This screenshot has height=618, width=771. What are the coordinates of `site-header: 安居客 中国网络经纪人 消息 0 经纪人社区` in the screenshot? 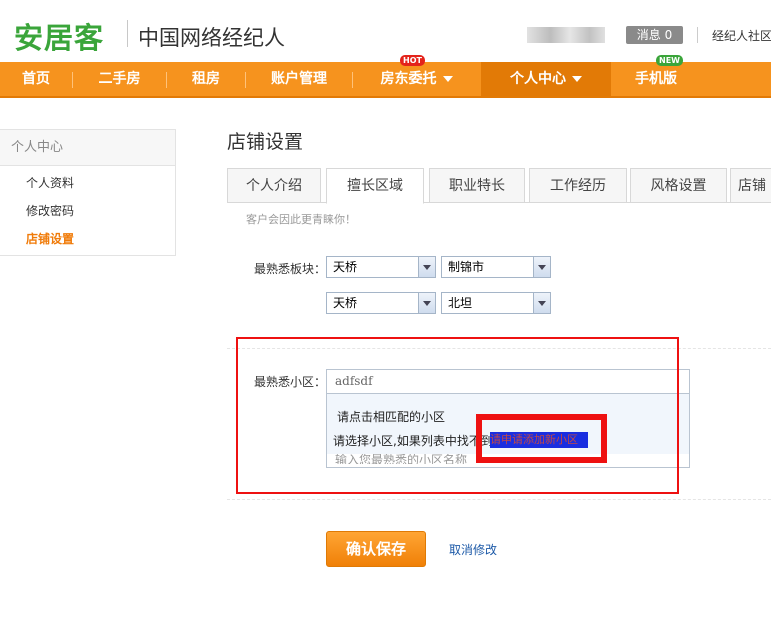 It's located at (385, 31).